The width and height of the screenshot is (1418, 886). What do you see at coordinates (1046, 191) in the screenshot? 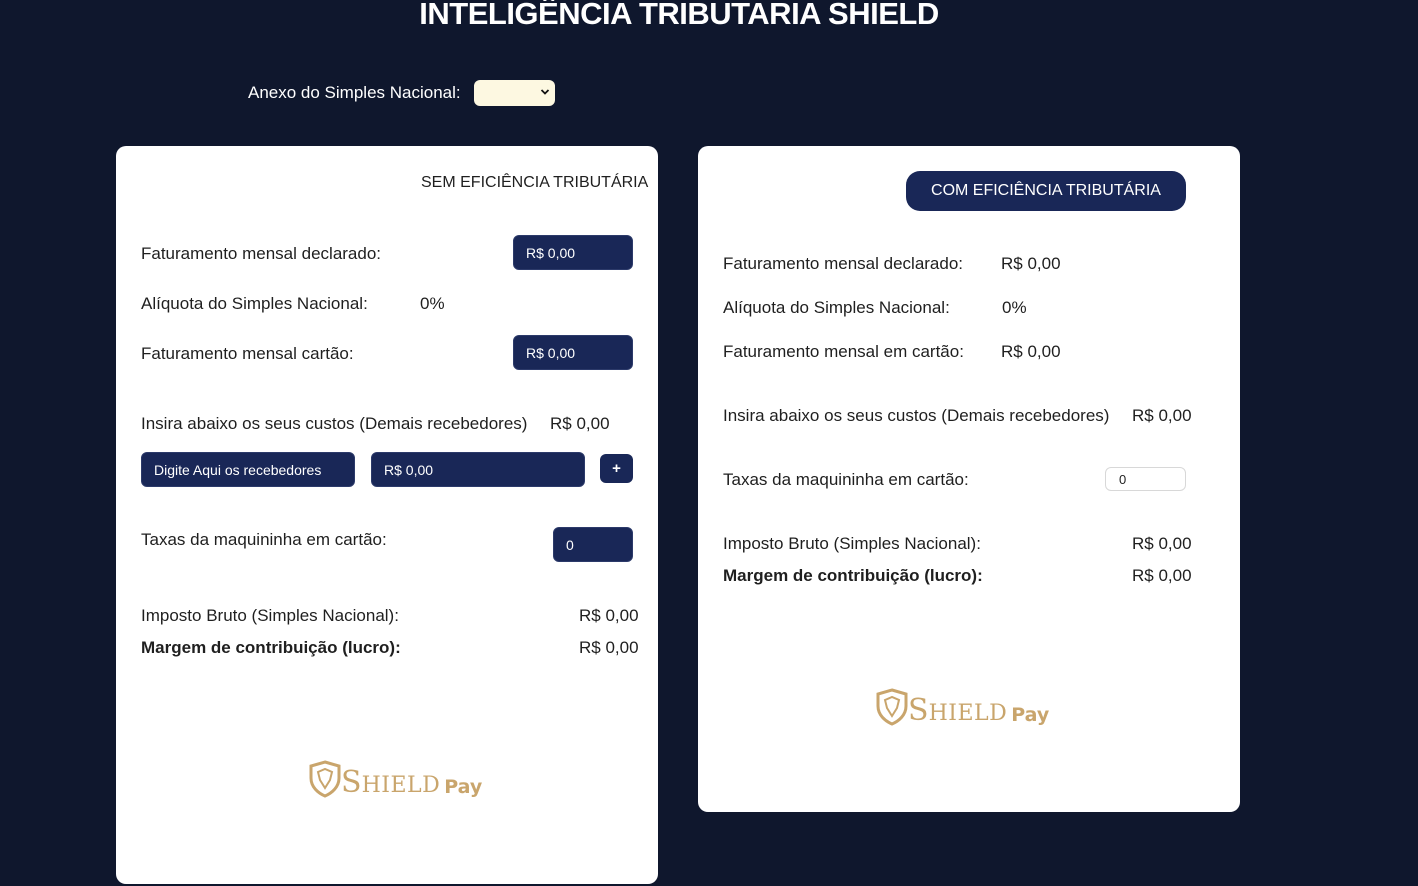
I see `card-title-pill: COM EFICIÊNCIA TRIBUTÁRIA` at bounding box center [1046, 191].